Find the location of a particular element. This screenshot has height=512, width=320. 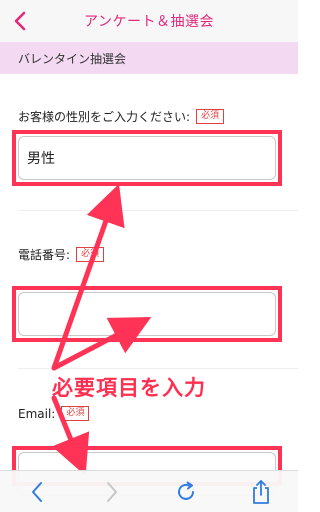

gender-label: お客様の性別をご入力ください: 必須 is located at coordinates (121, 116).